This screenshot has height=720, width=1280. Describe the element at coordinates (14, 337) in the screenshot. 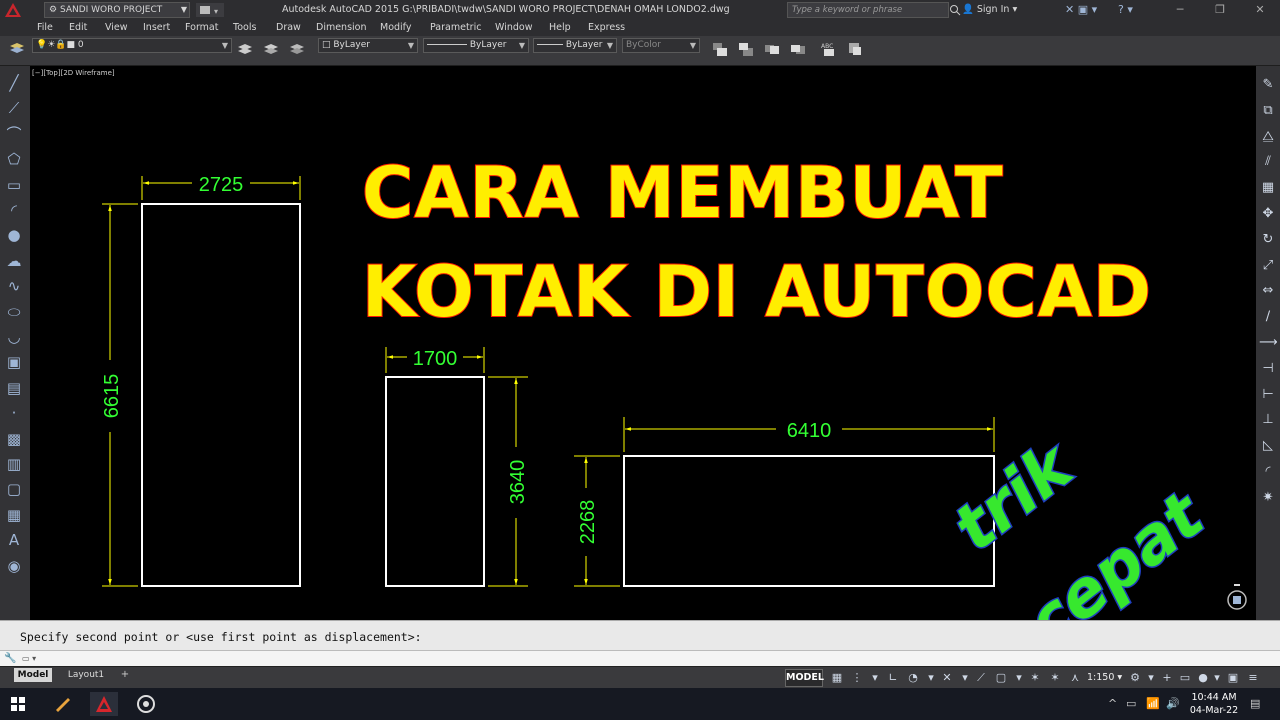

I see `ellipse-arc-icon: ◡` at that location.